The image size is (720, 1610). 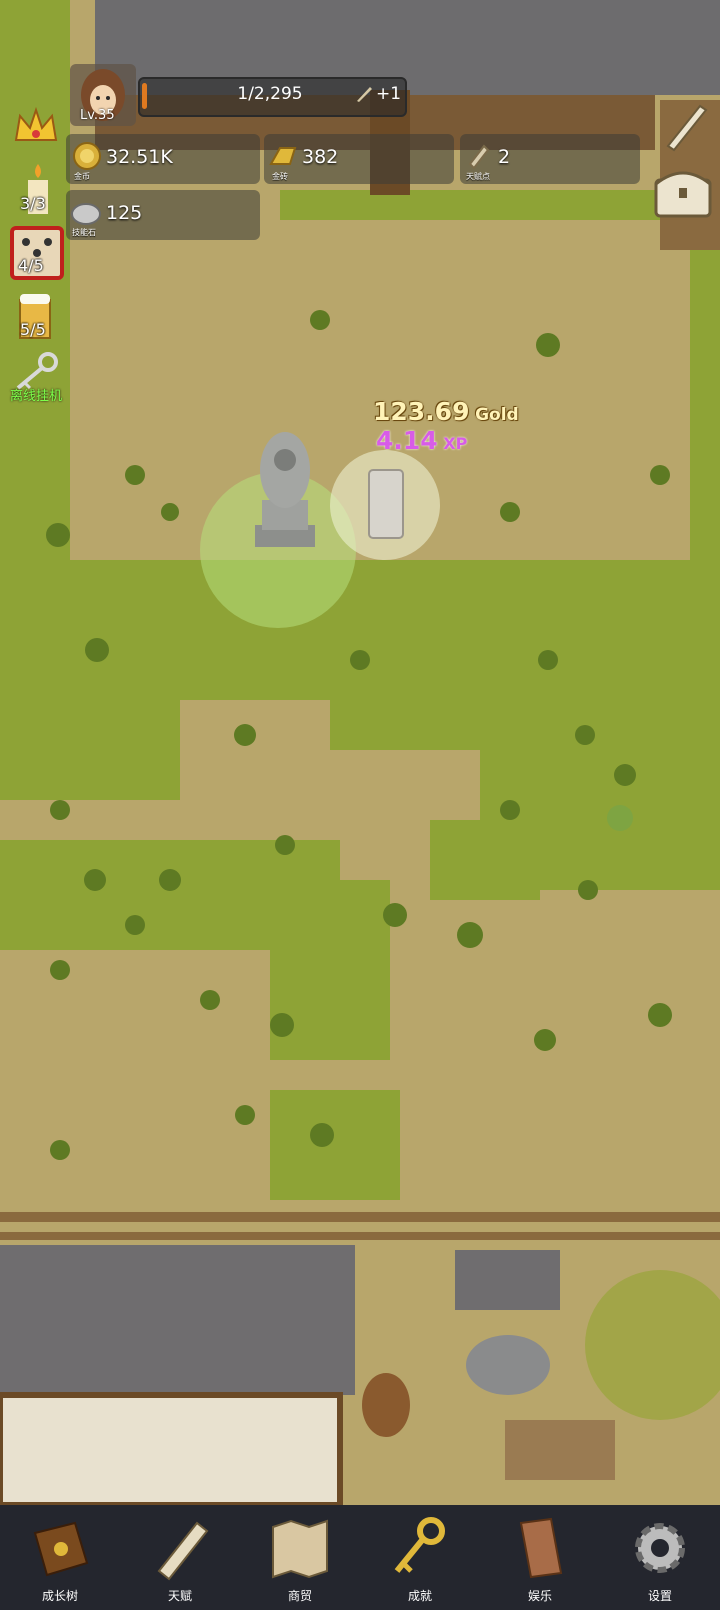 What do you see at coordinates (683, 192) in the screenshot?
I see `treasure-chest-icon` at bounding box center [683, 192].